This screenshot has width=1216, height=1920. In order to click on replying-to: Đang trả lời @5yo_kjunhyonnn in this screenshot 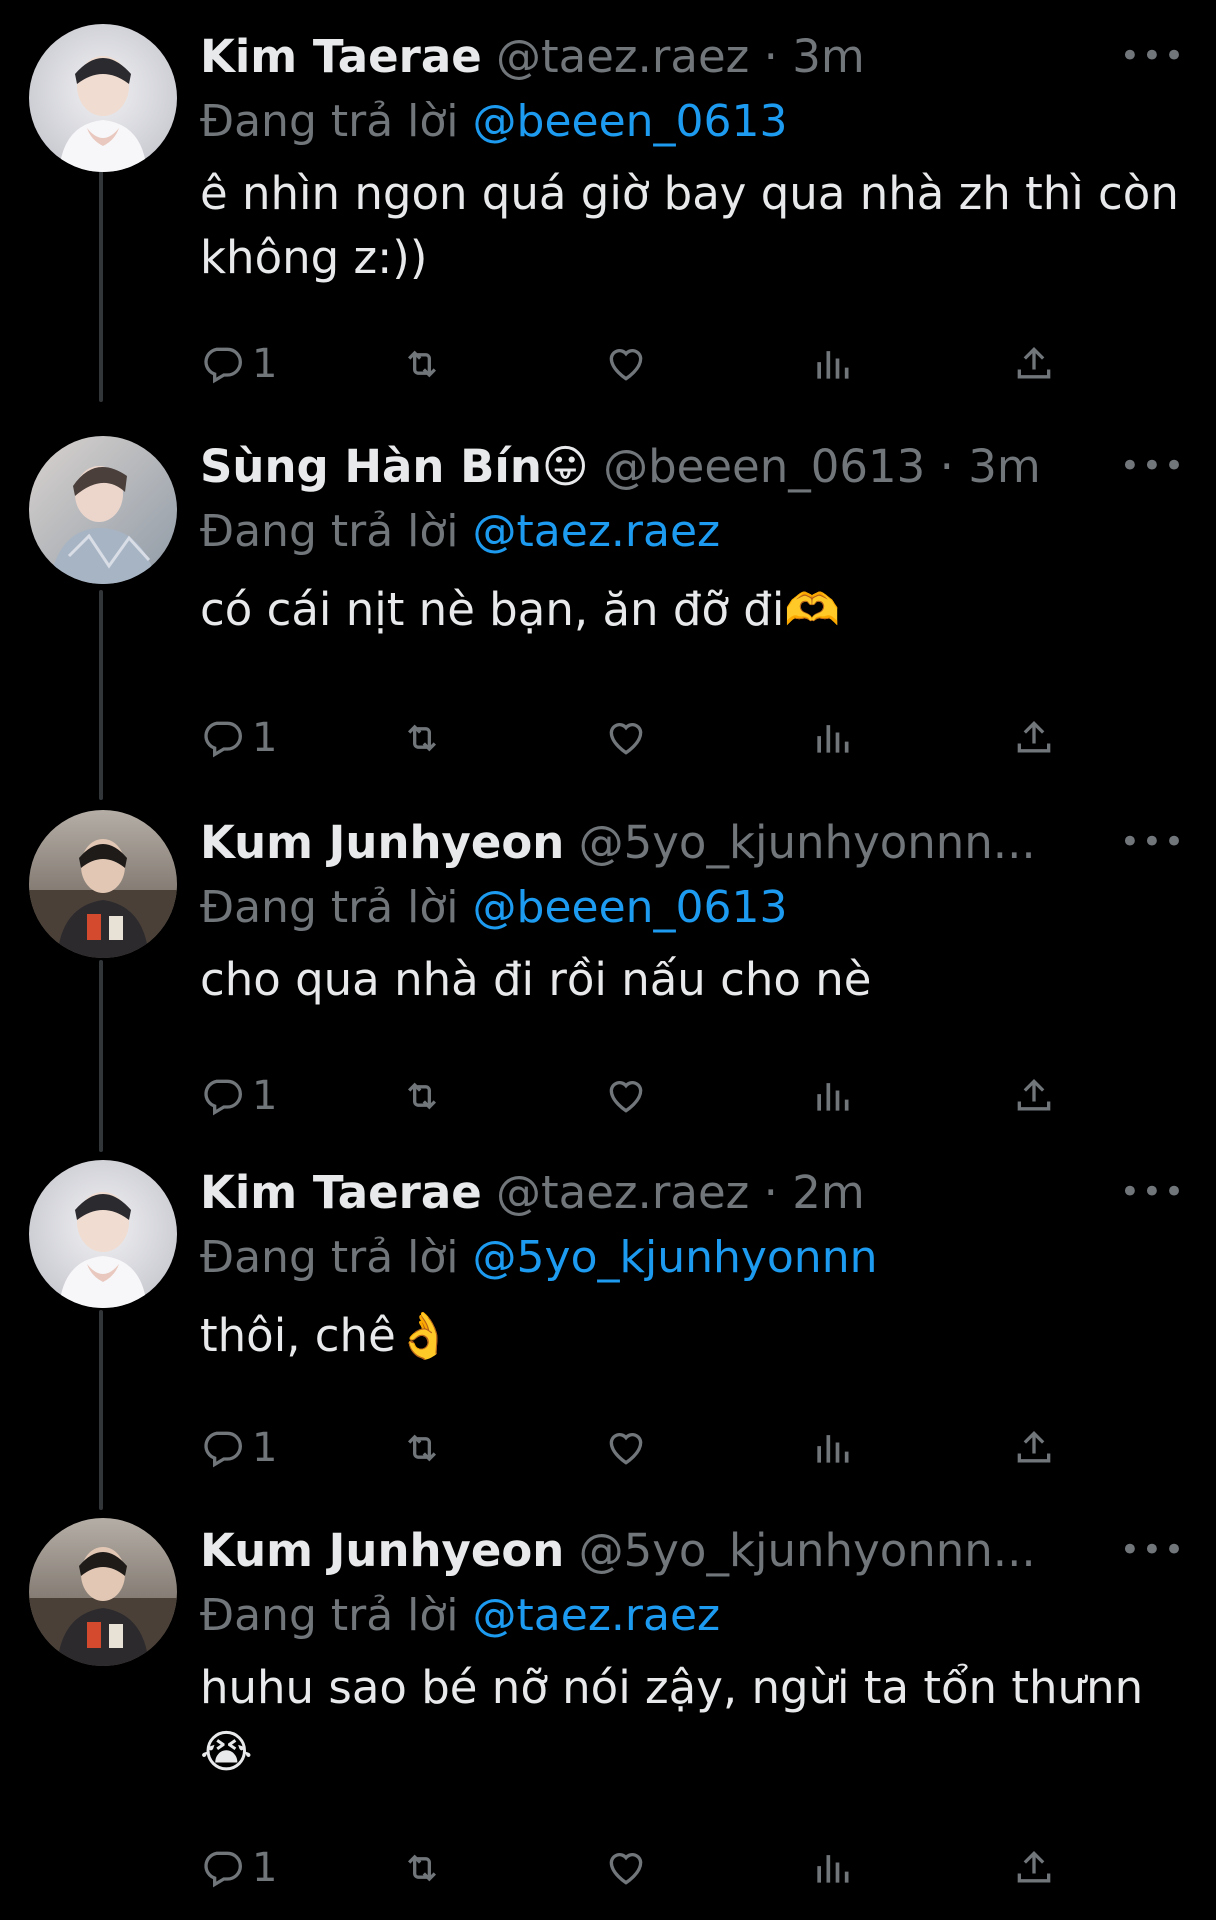, I will do `click(698, 1258)`.